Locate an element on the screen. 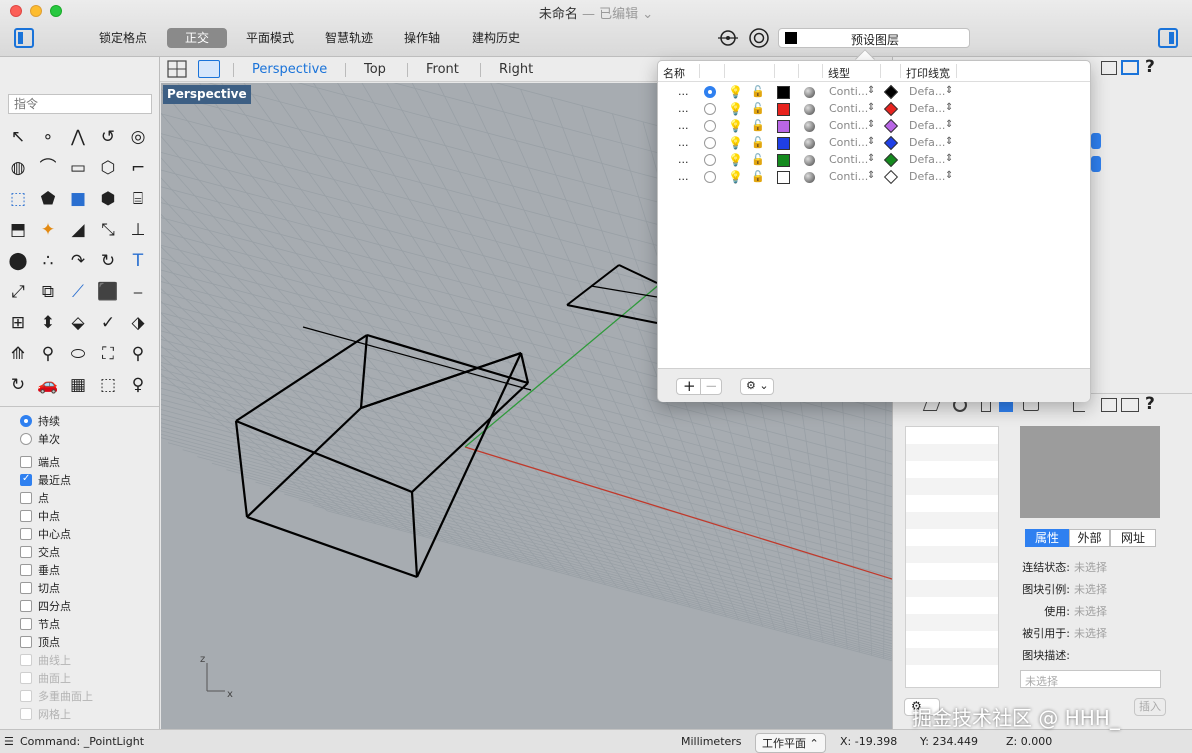 The image size is (1192, 753). insert-block-button: 插入 is located at coordinates (1150, 707).